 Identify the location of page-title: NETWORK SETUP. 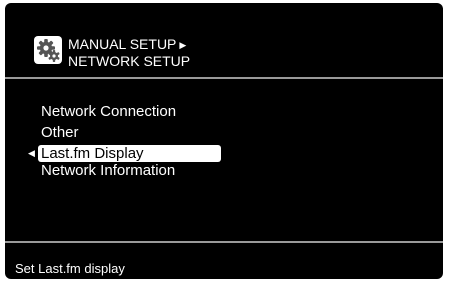
(129, 61).